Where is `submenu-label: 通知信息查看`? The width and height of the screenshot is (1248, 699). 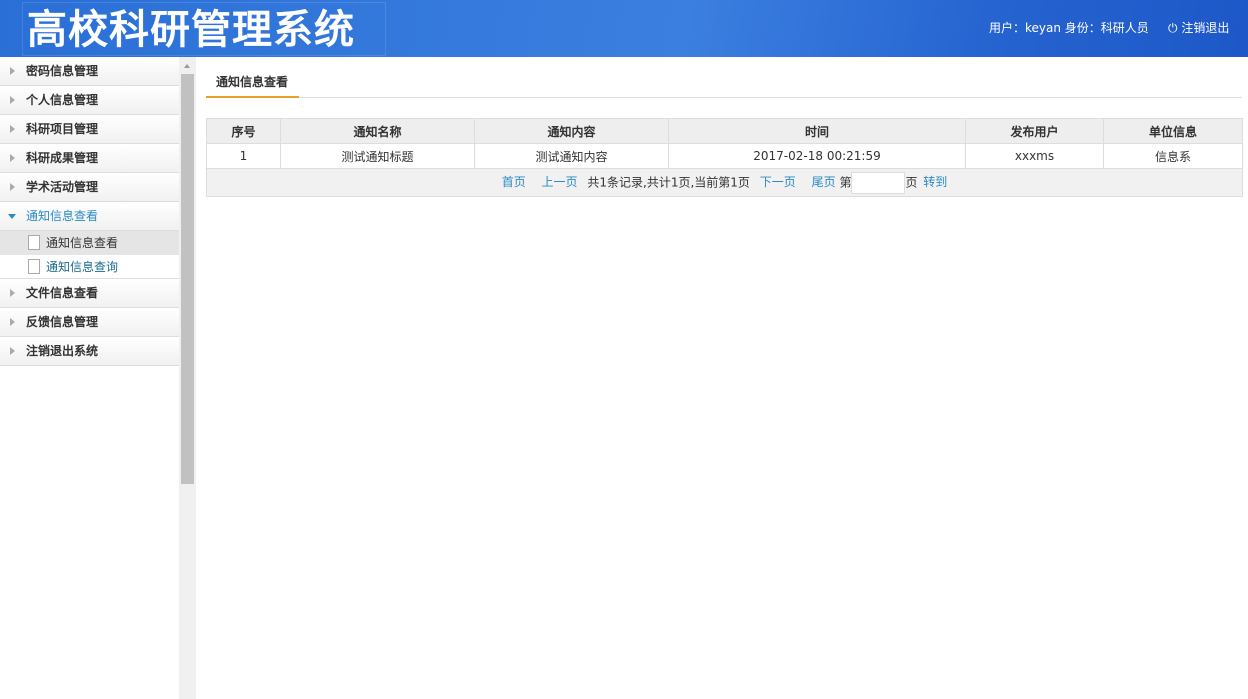 submenu-label: 通知信息查看 is located at coordinates (82, 243).